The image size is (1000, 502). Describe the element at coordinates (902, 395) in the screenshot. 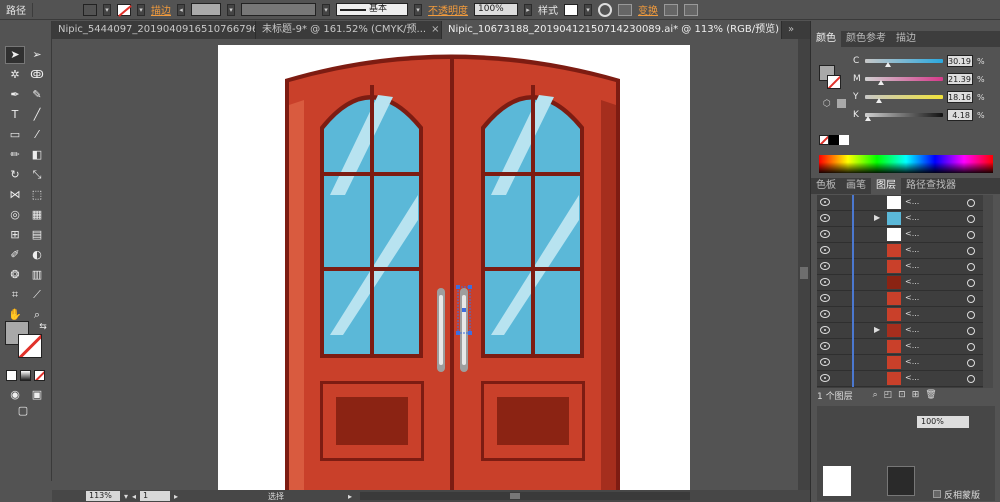

I see `new-sublayer-icon: ⊡` at that location.